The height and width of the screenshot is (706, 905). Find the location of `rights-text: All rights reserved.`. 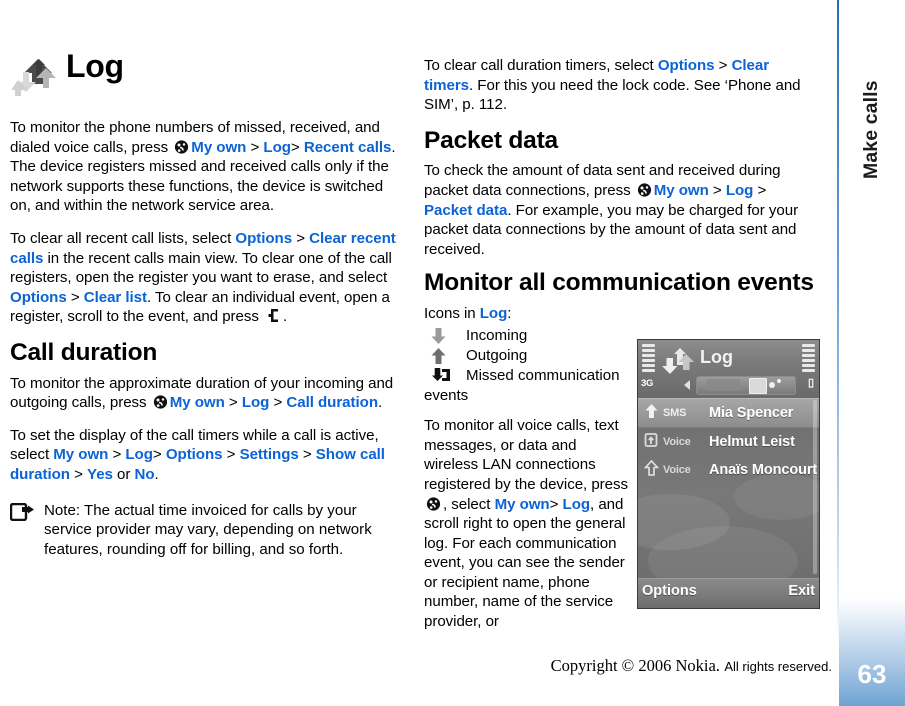

rights-text: All rights reserved. is located at coordinates (778, 666).